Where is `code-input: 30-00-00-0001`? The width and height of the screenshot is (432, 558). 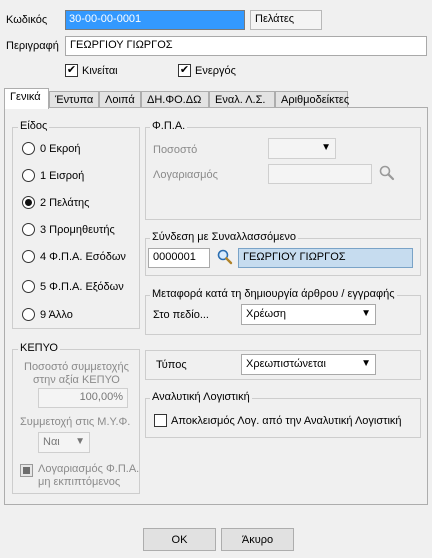 code-input: 30-00-00-0001 is located at coordinates (155, 20).